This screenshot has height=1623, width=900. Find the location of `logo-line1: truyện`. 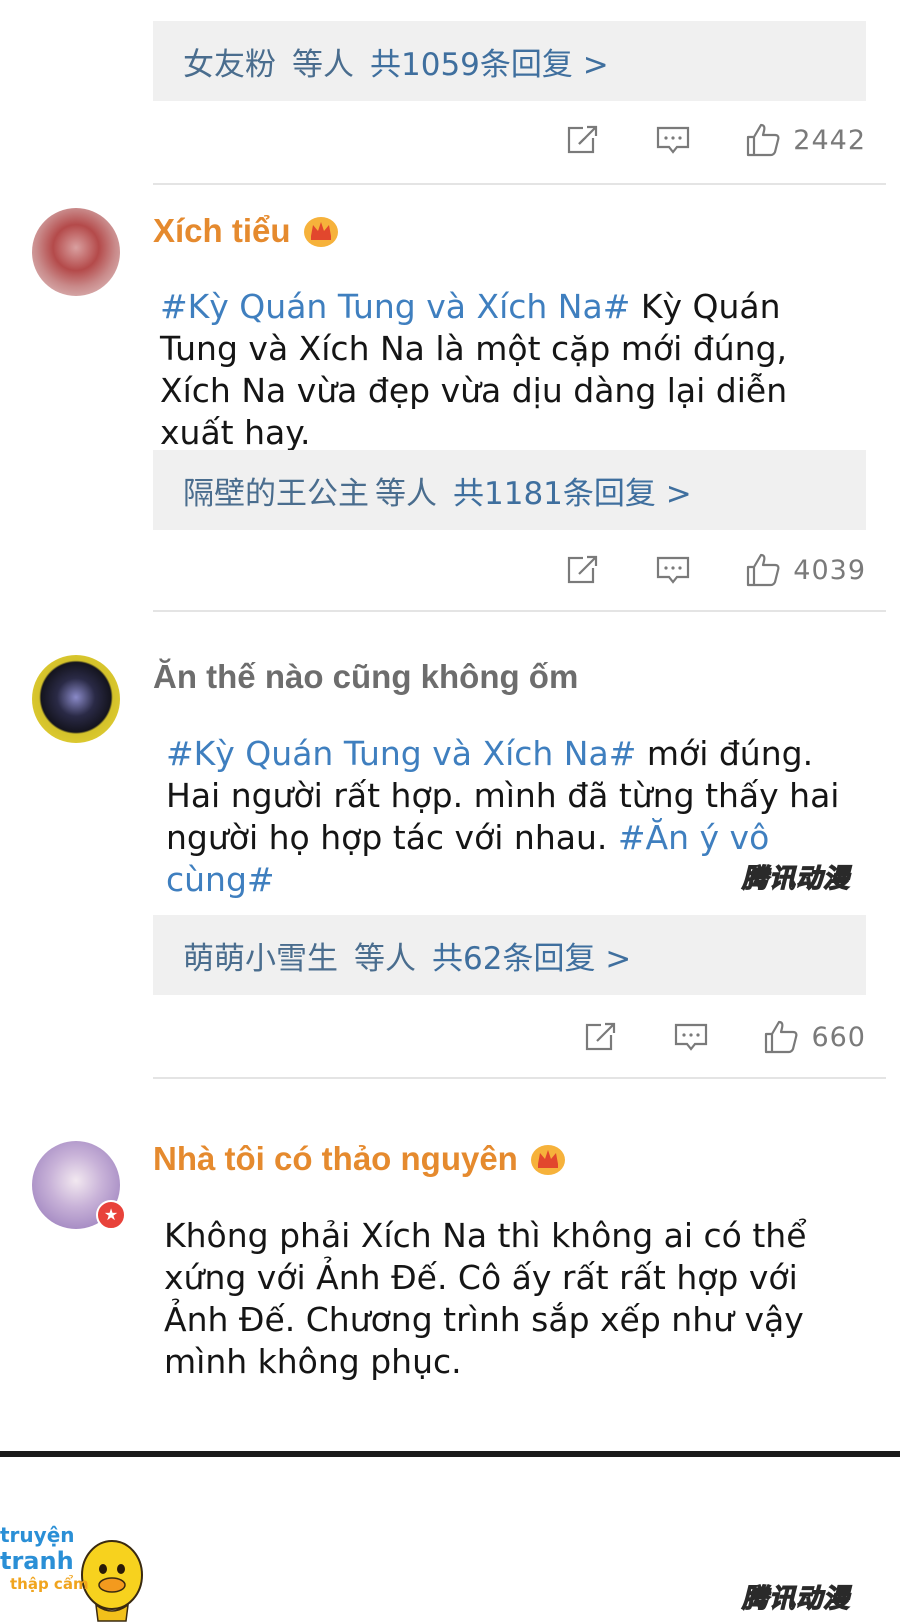

logo-line1: truyện is located at coordinates (37, 1535).